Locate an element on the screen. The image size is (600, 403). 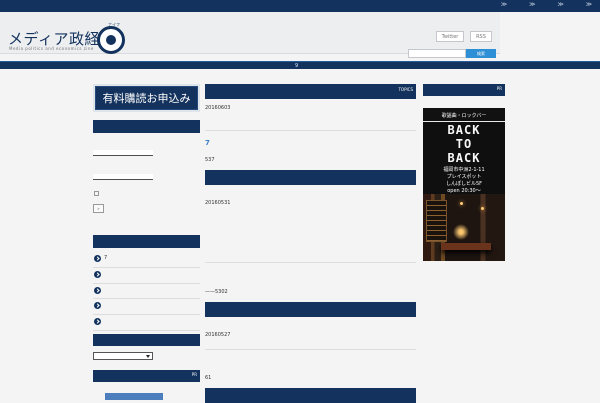
sidebar-ad-strip is located at coordinates (134, 396).